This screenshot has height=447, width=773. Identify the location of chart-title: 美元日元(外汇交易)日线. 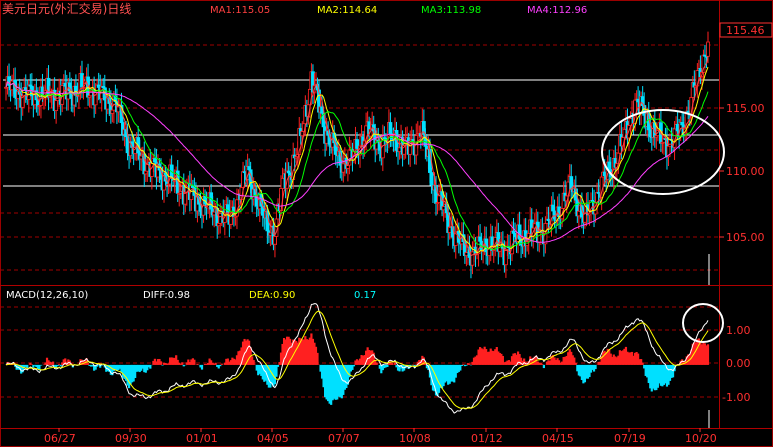
(66, 8).